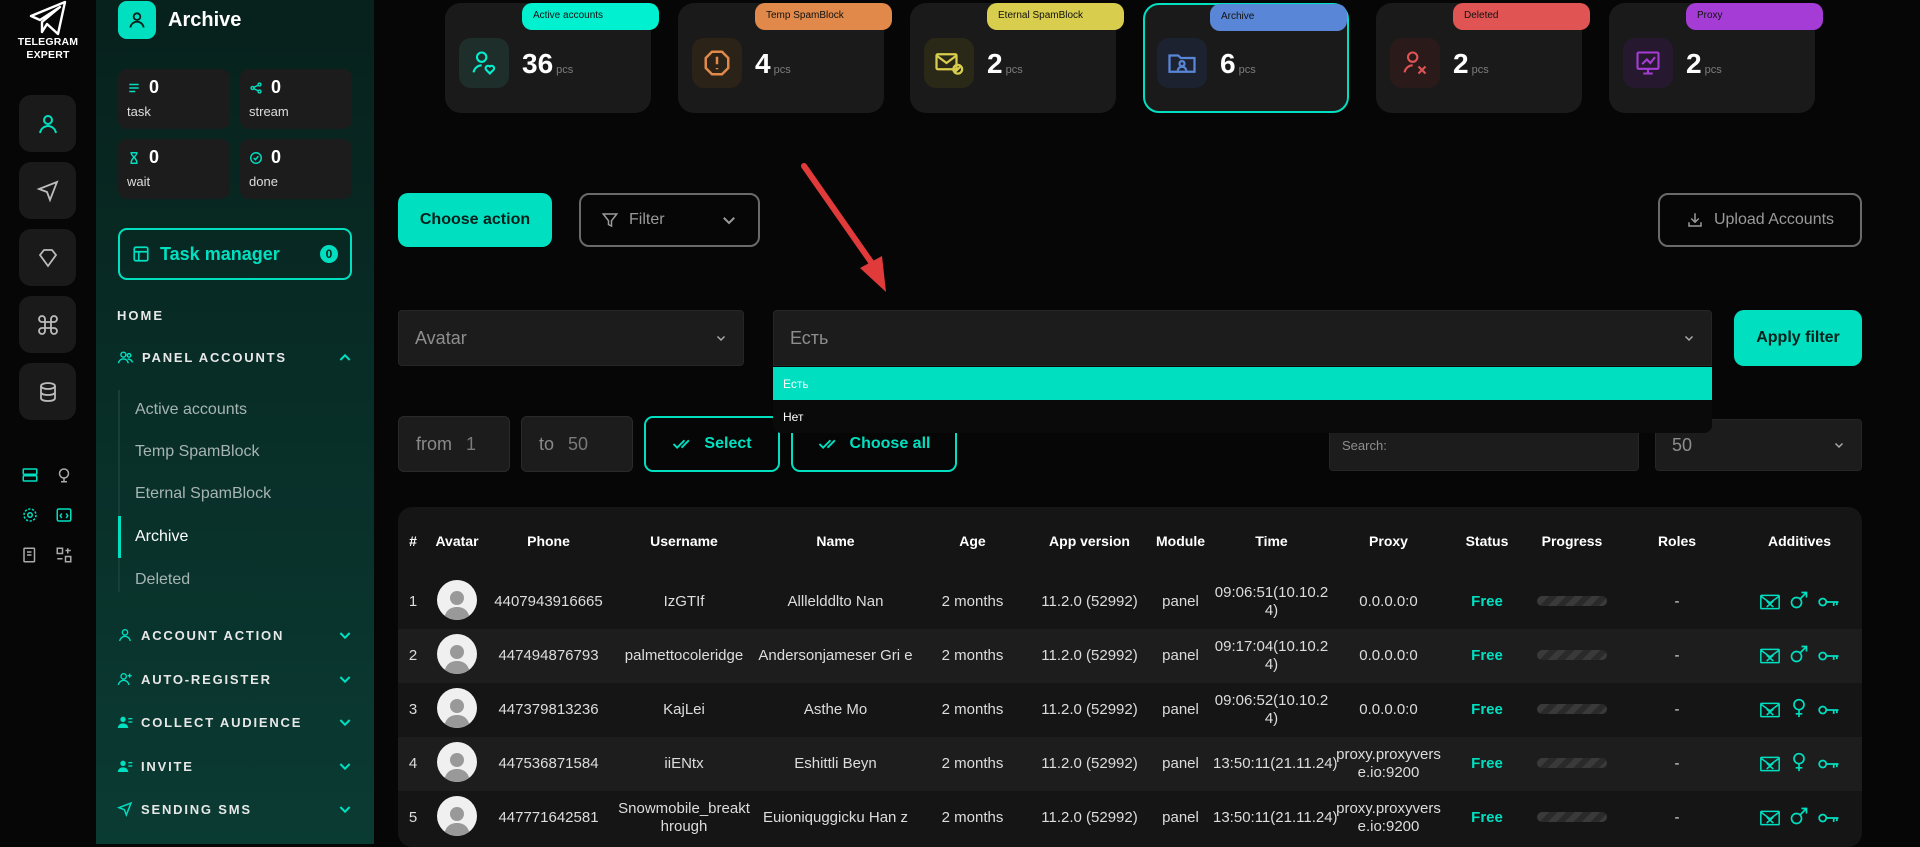 This screenshot has height=847, width=1920. What do you see at coordinates (154, 87) in the screenshot?
I see `stat-task-value: 0` at bounding box center [154, 87].